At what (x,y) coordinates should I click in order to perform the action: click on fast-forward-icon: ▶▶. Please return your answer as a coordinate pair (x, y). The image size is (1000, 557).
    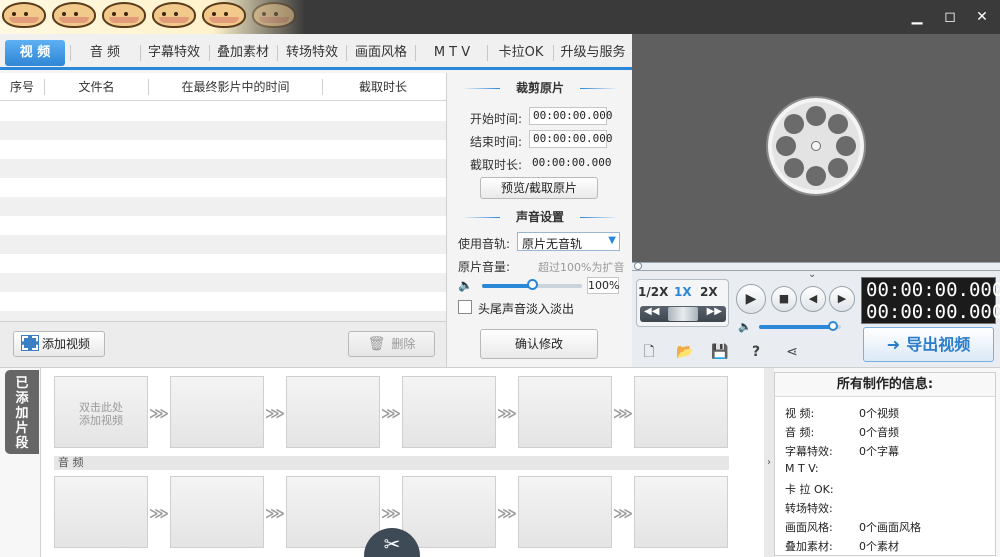
    Looking at the image, I should click on (714, 311).